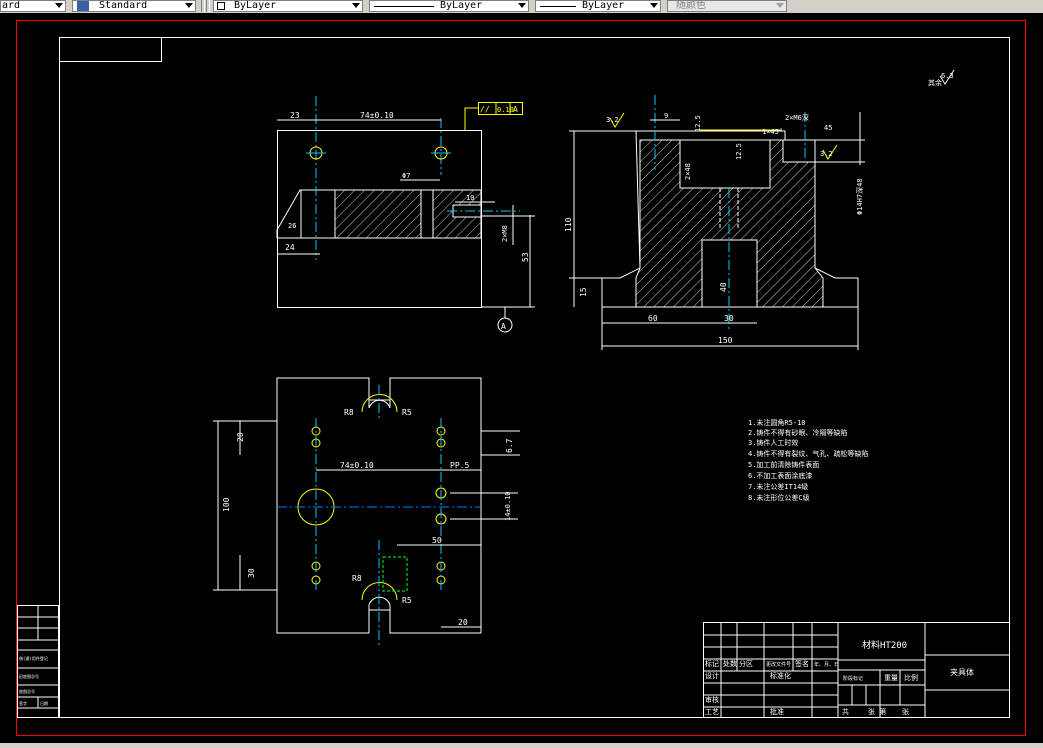 Image resolution: width=1043 pixels, height=748 pixels. What do you see at coordinates (935, 82) in the screenshot?
I see `finish-label: 其余` at bounding box center [935, 82].